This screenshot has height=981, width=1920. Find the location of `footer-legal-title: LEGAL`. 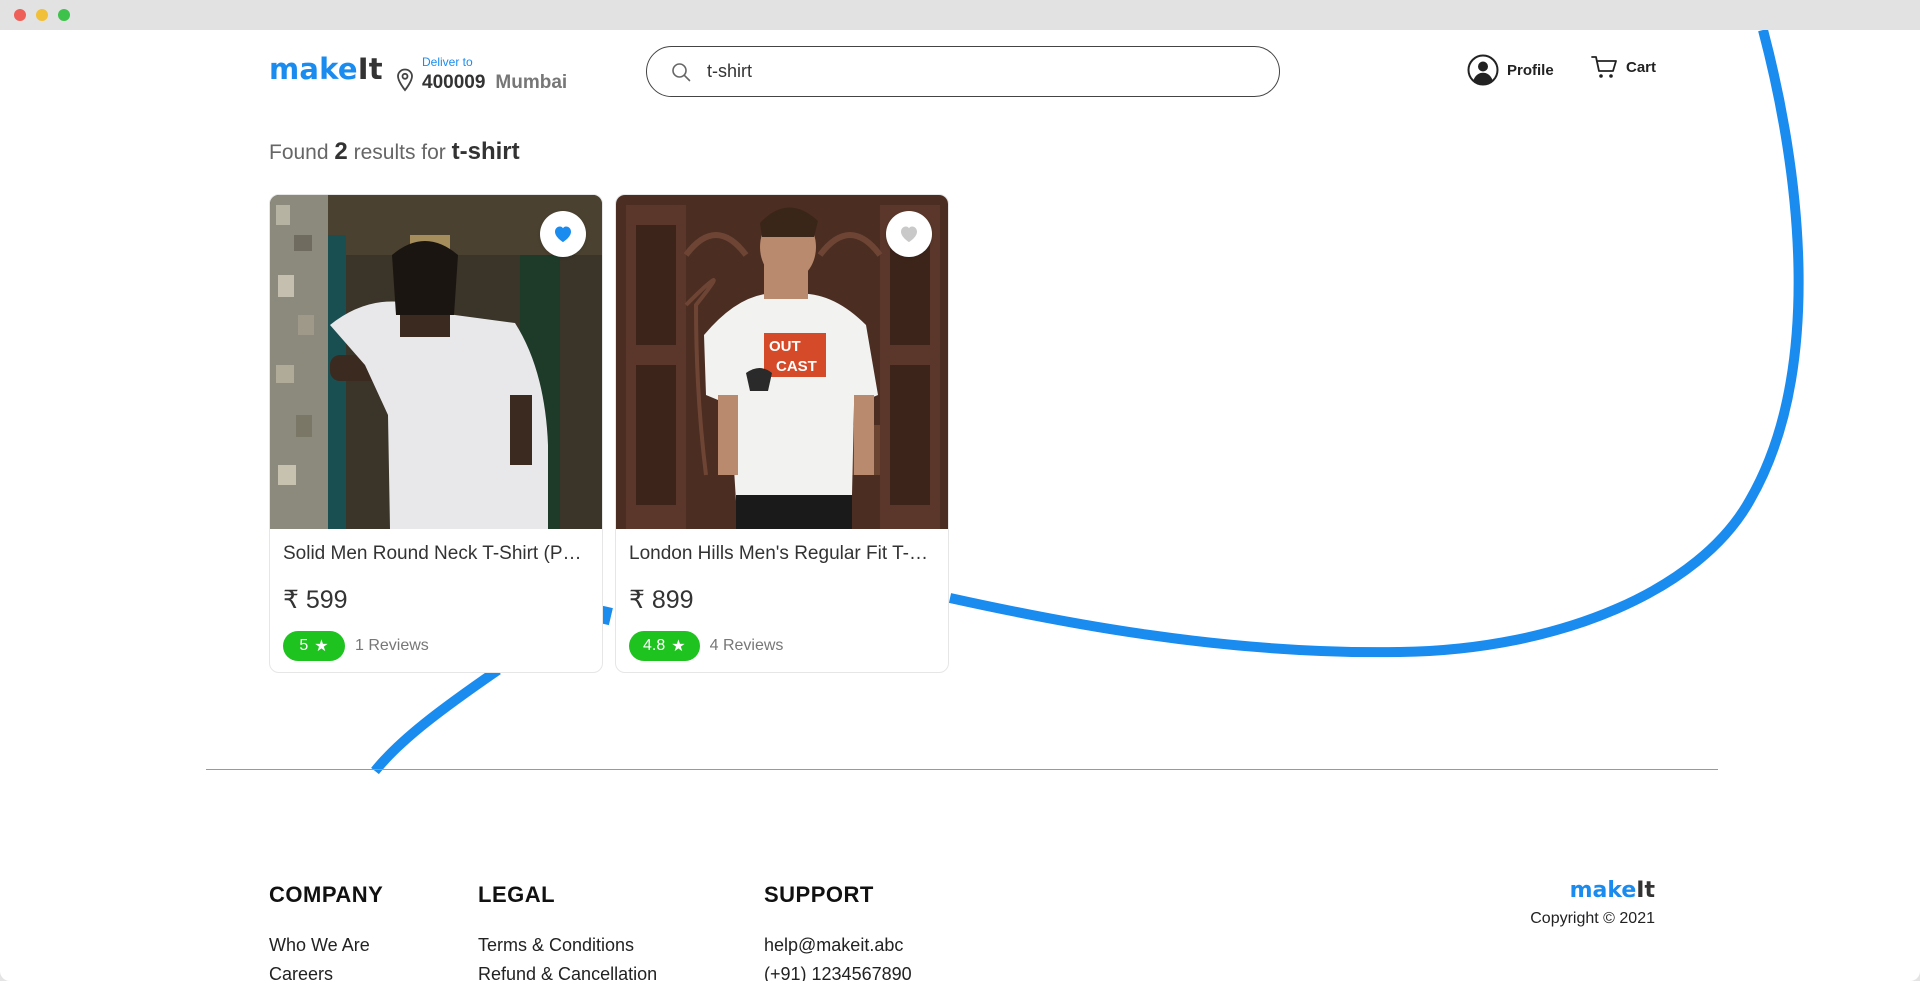

footer-legal-title: LEGAL is located at coordinates (517, 894).